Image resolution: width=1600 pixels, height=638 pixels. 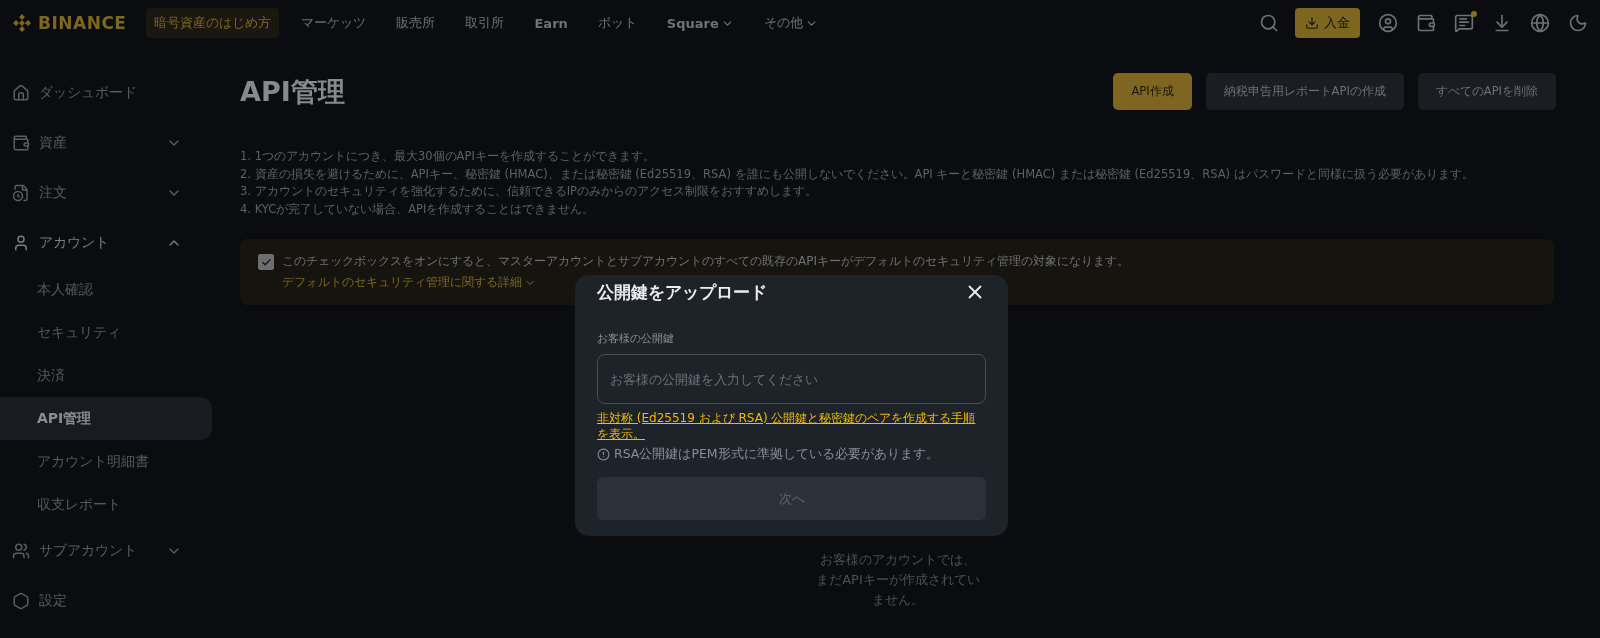 I want to click on hint-text: RSA公開鍵はPEM形式に準拠している必要があります。, so click(x=776, y=454).